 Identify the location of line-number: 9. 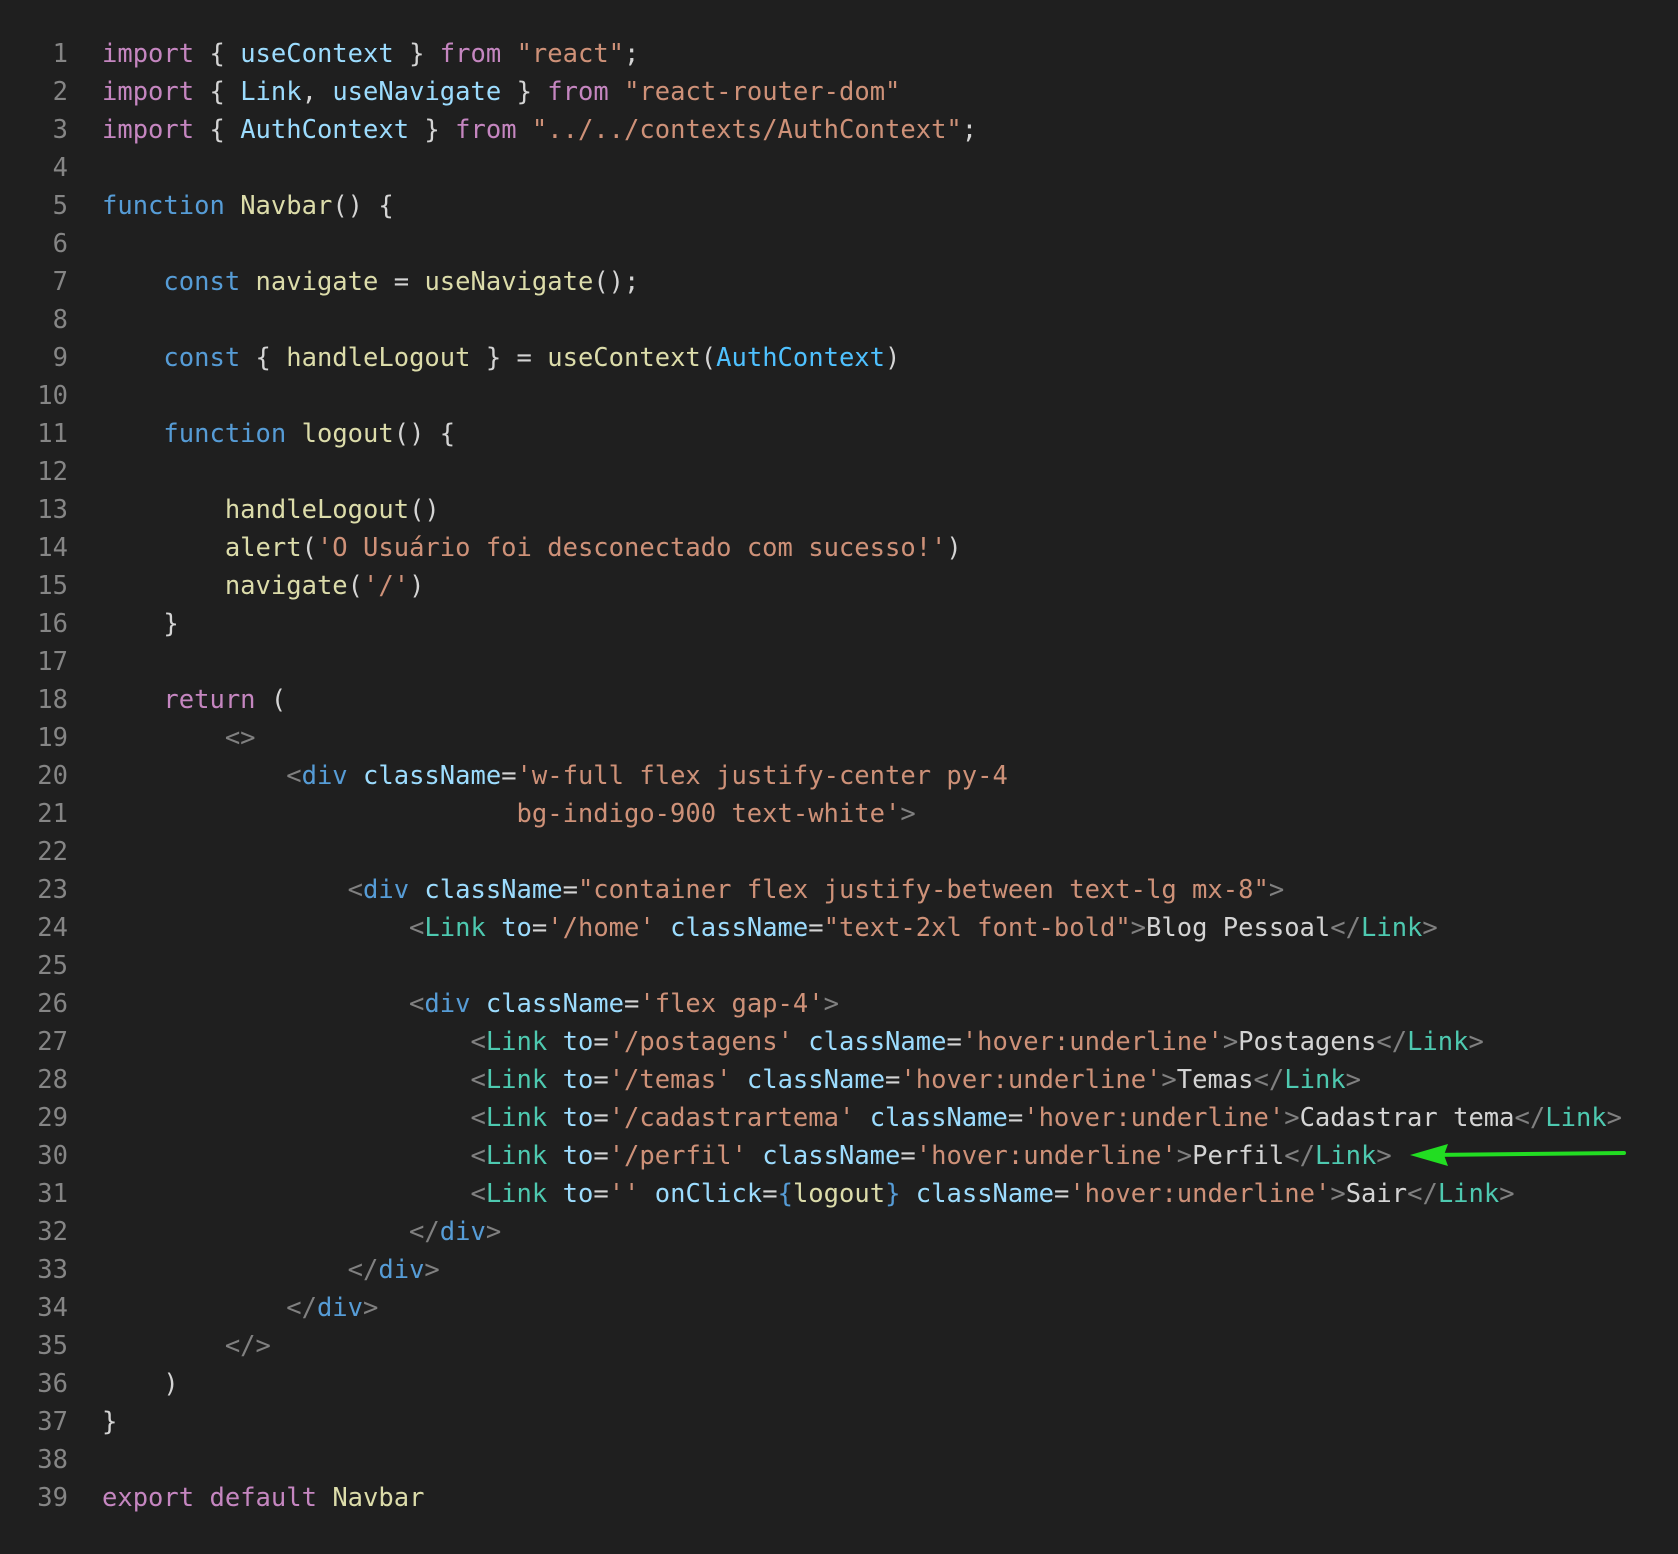
(60, 358).